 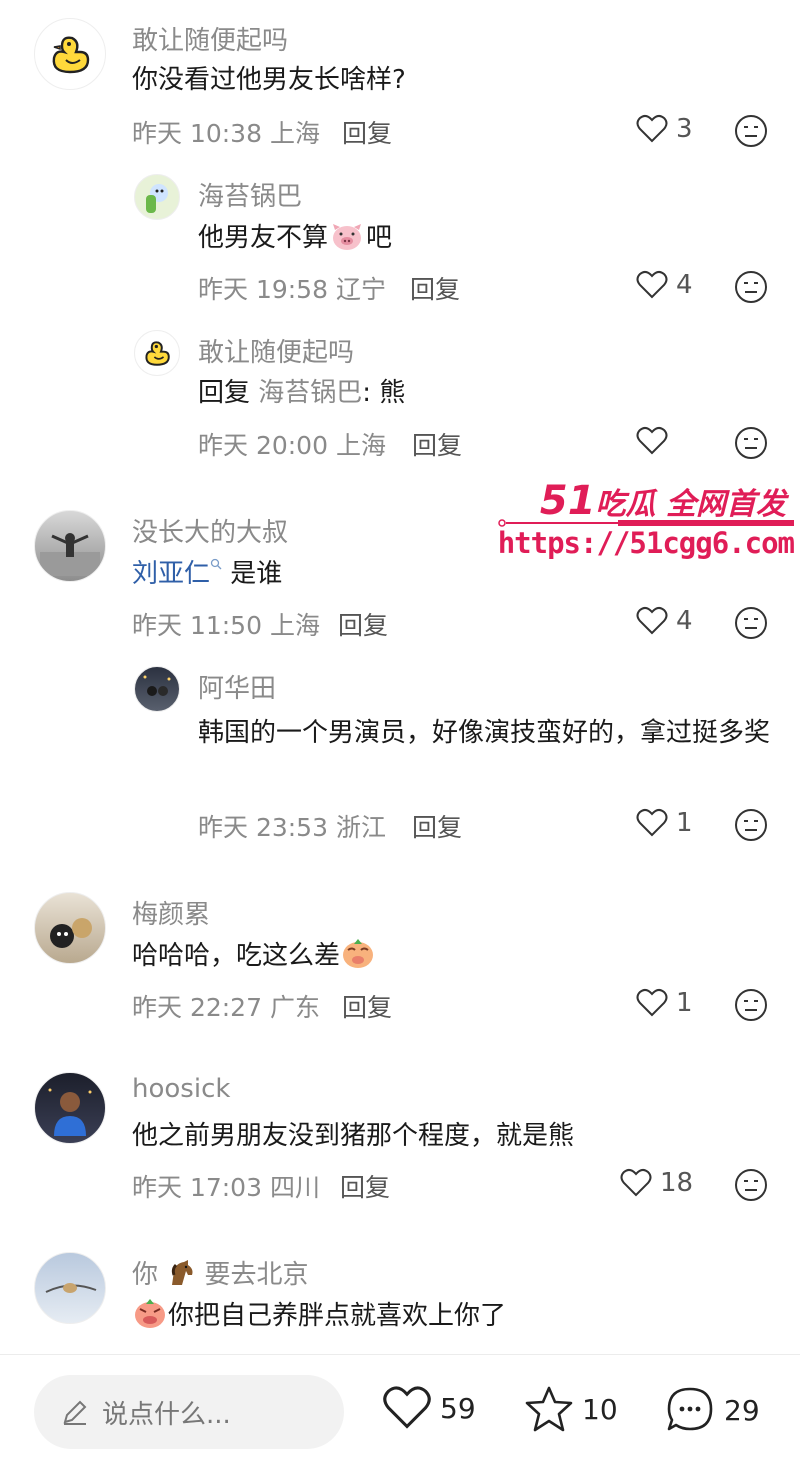 I want to click on reply-prefix: 回复, so click(x=224, y=393).